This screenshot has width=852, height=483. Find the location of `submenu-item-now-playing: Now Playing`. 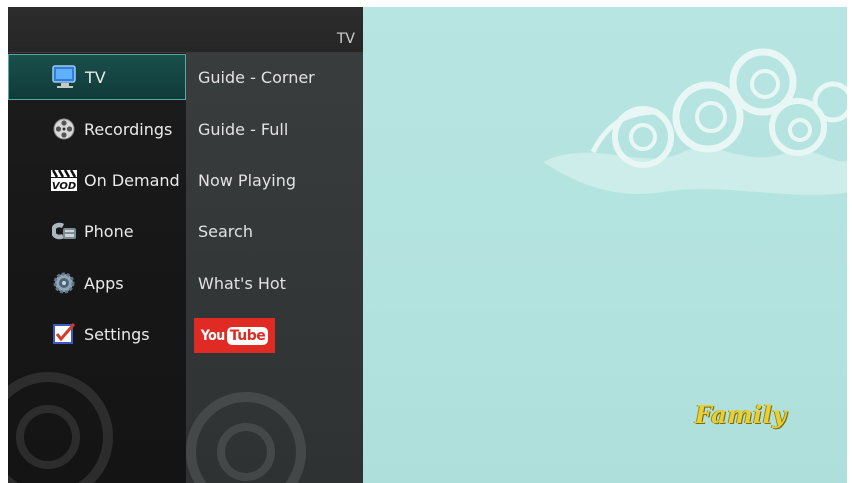

submenu-item-now-playing: Now Playing is located at coordinates (274, 180).